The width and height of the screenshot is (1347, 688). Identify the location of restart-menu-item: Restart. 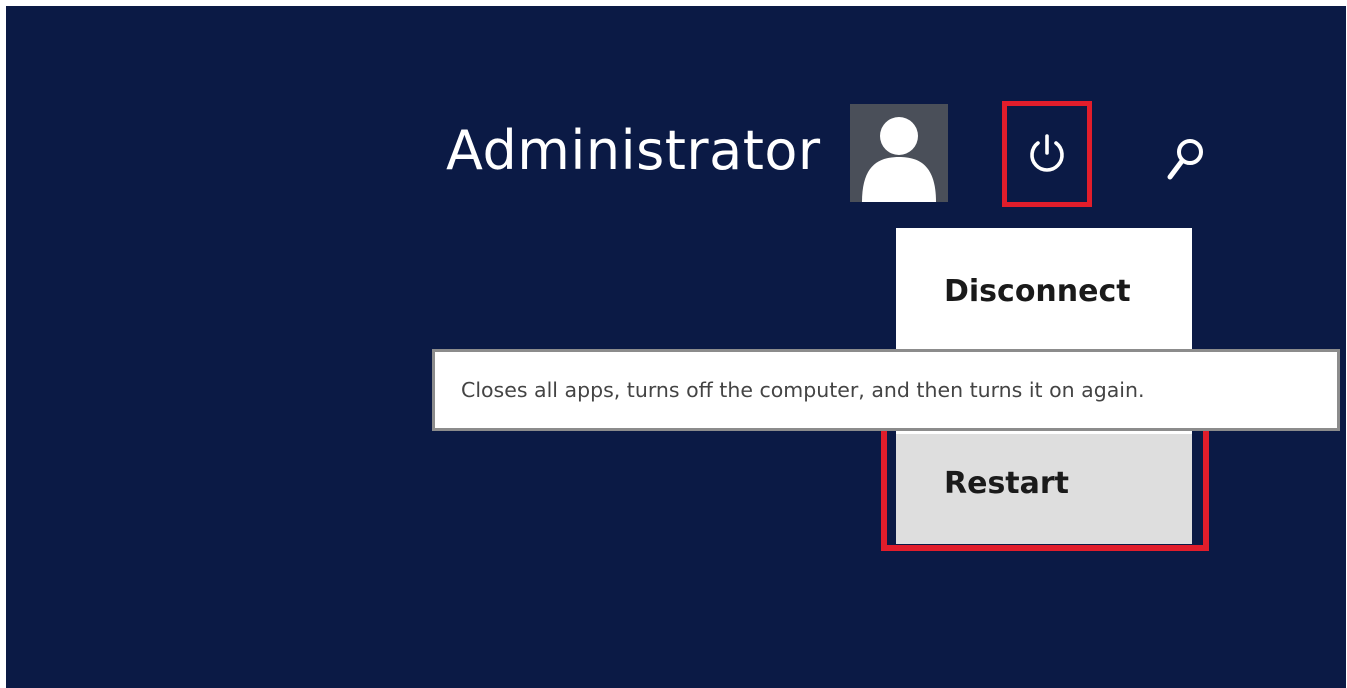
(1044, 489).